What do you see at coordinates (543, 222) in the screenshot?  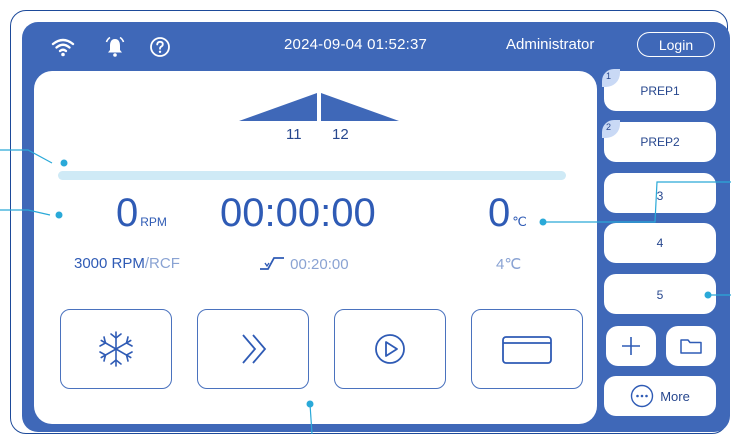 I see `callout-temp-dot` at bounding box center [543, 222].